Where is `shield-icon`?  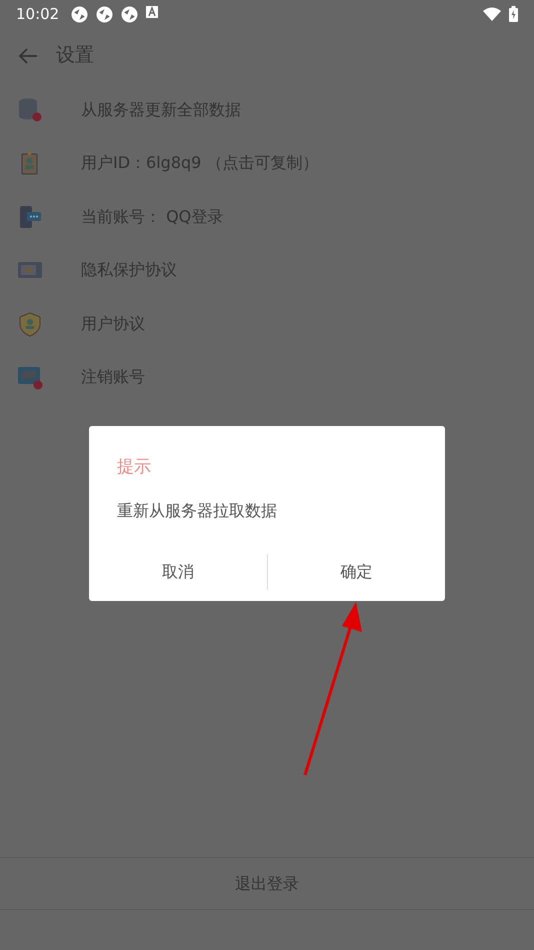
shield-icon is located at coordinates (30, 323).